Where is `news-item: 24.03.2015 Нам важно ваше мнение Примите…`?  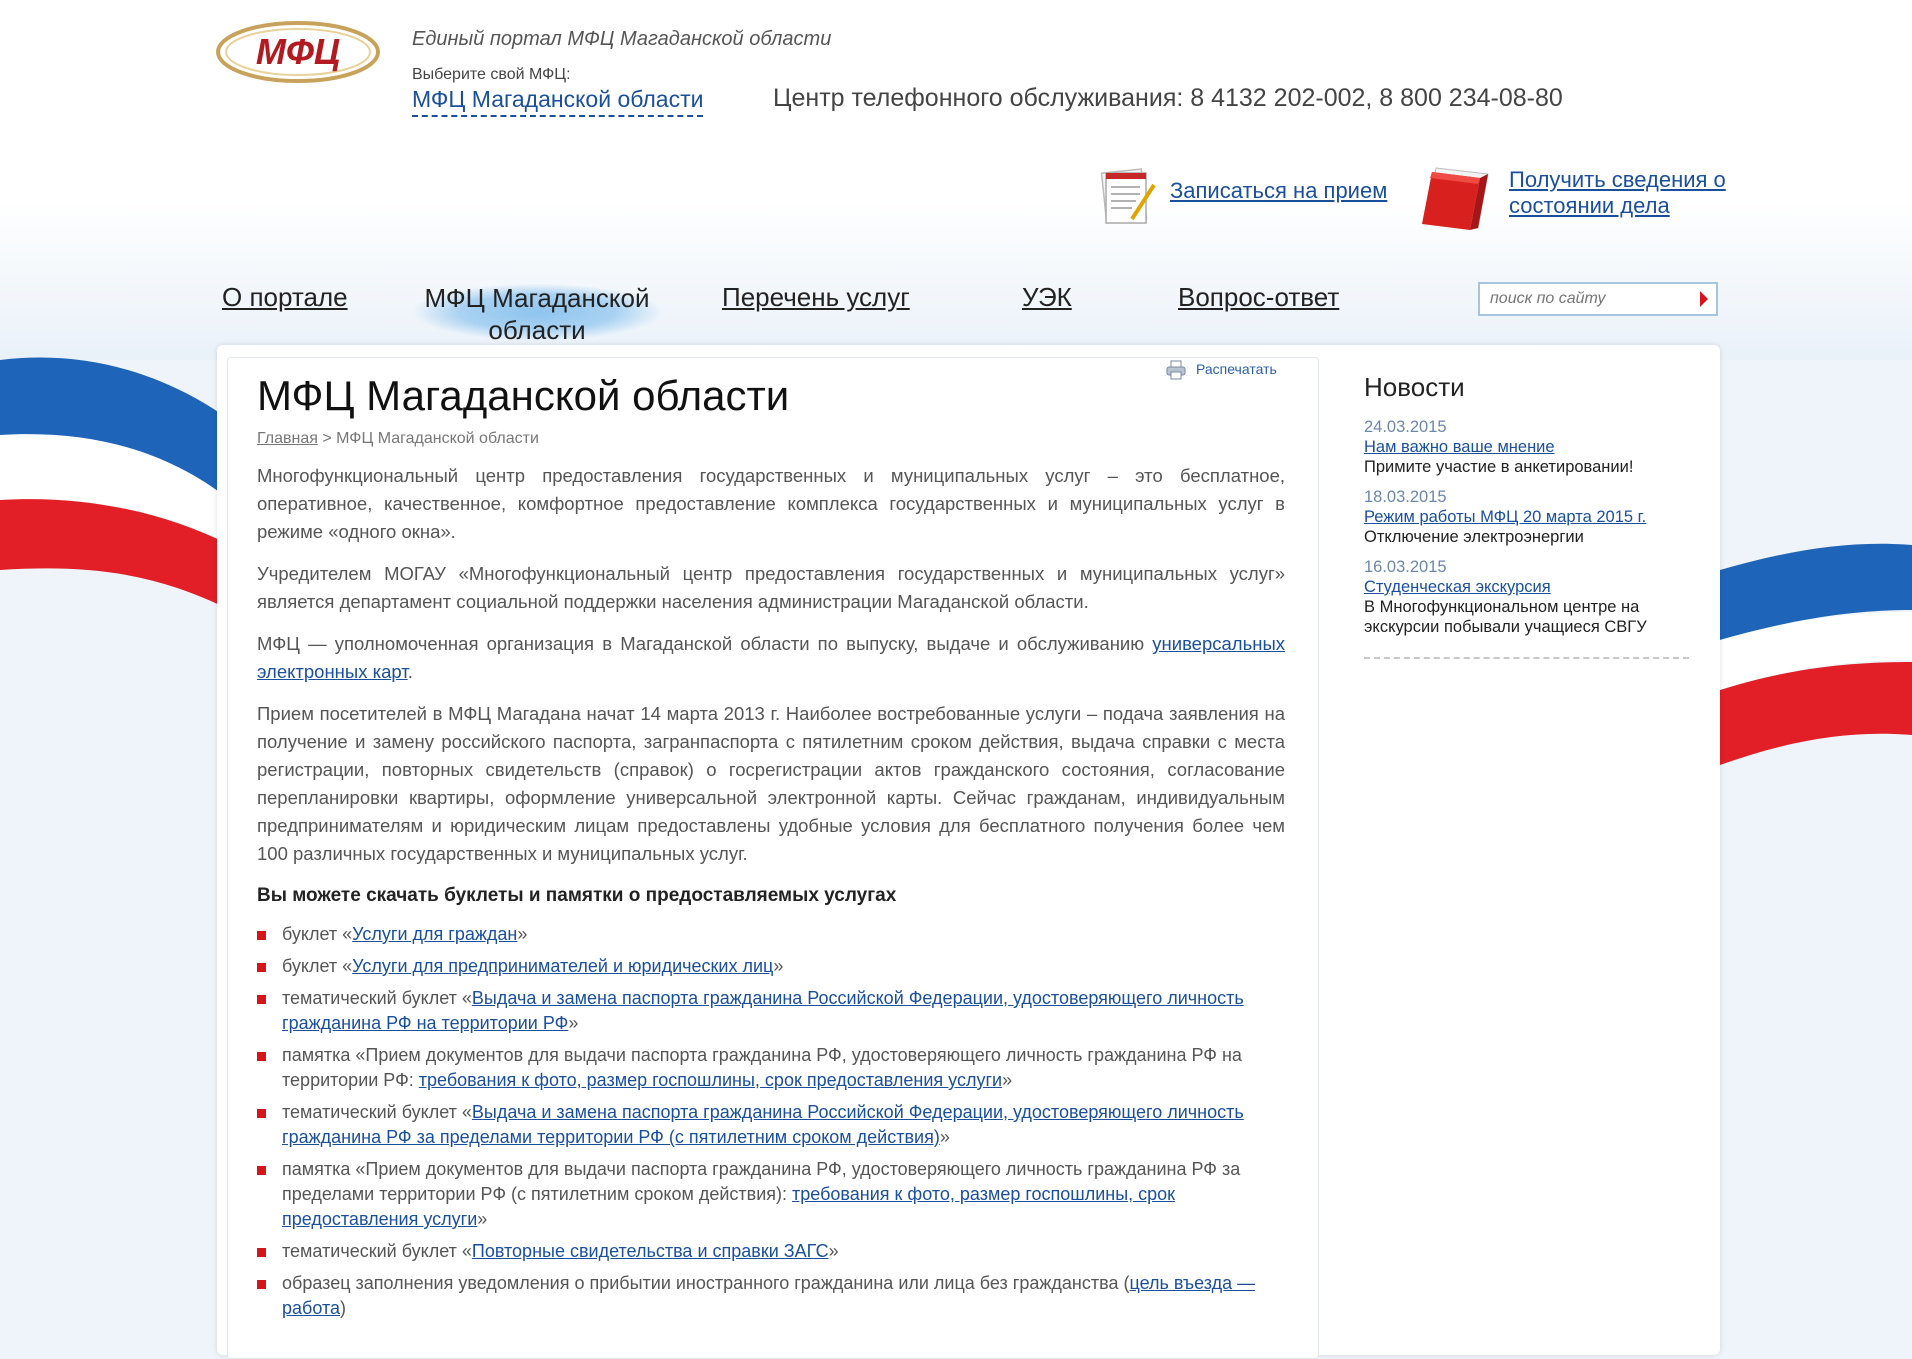 news-item: 24.03.2015 Нам важно ваше мнение Примите… is located at coordinates (1526, 447).